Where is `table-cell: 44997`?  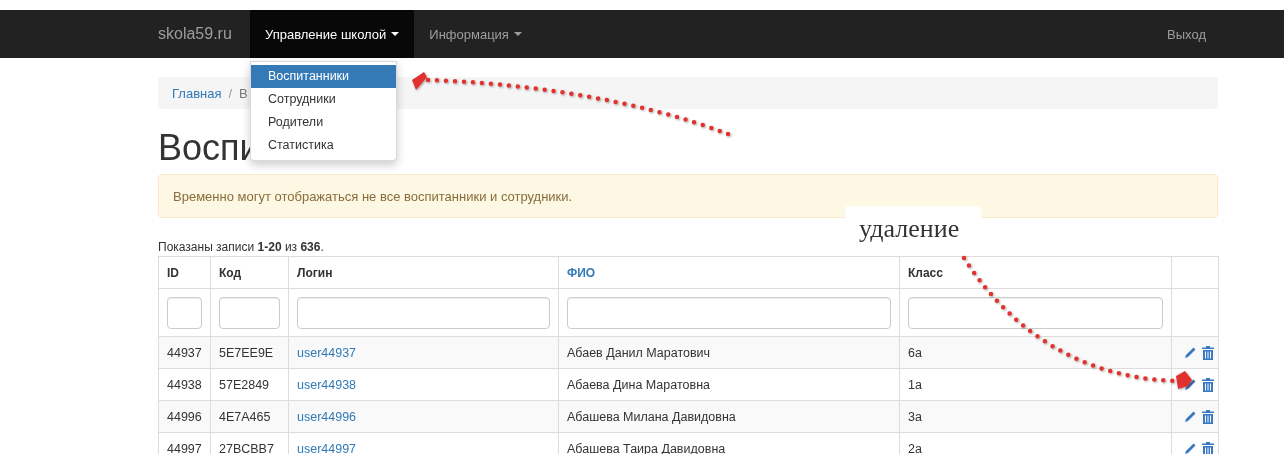 table-cell: 44997 is located at coordinates (184, 443).